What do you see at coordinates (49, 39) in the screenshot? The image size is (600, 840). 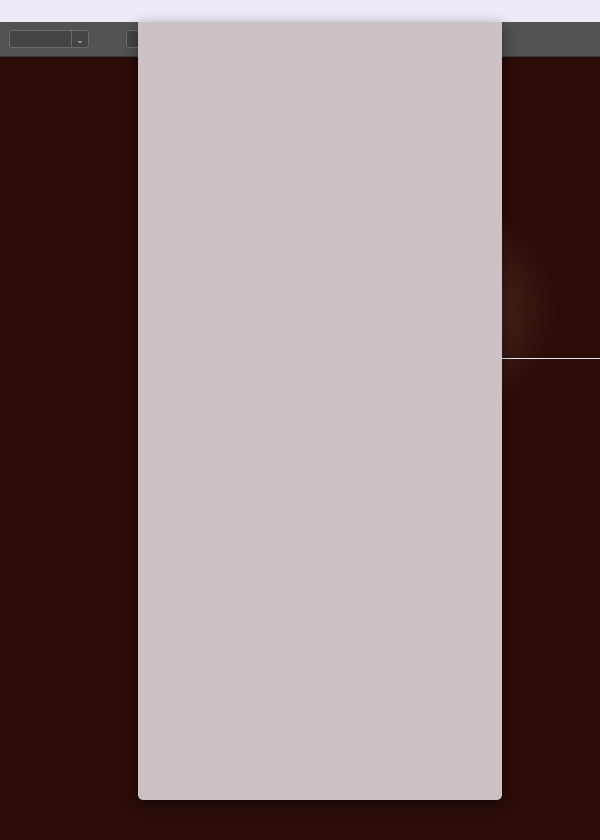 I see `font-size-field: ⌄` at bounding box center [49, 39].